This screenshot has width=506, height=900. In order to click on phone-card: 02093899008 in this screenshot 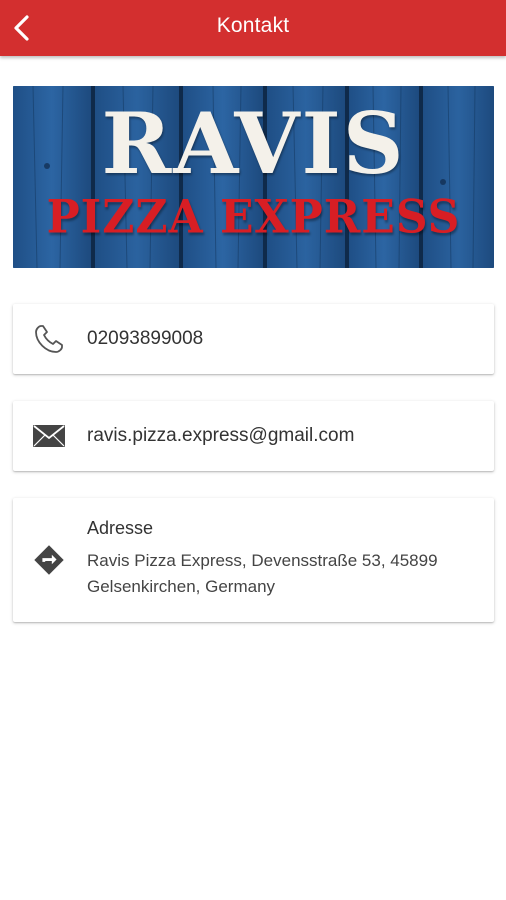, I will do `click(253, 339)`.